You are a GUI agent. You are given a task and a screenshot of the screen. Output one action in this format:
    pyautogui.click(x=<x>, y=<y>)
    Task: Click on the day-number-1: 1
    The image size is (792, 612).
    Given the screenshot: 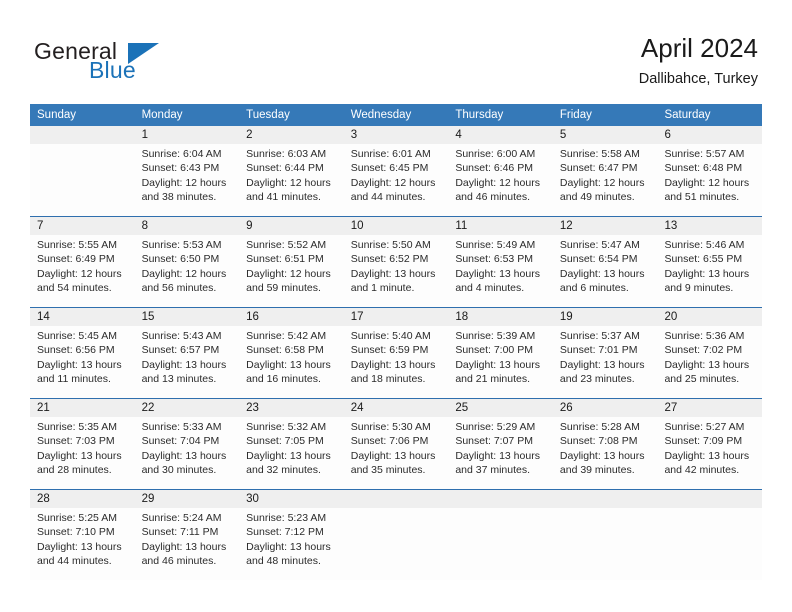 What is the action you would take?
    pyautogui.click(x=187, y=135)
    